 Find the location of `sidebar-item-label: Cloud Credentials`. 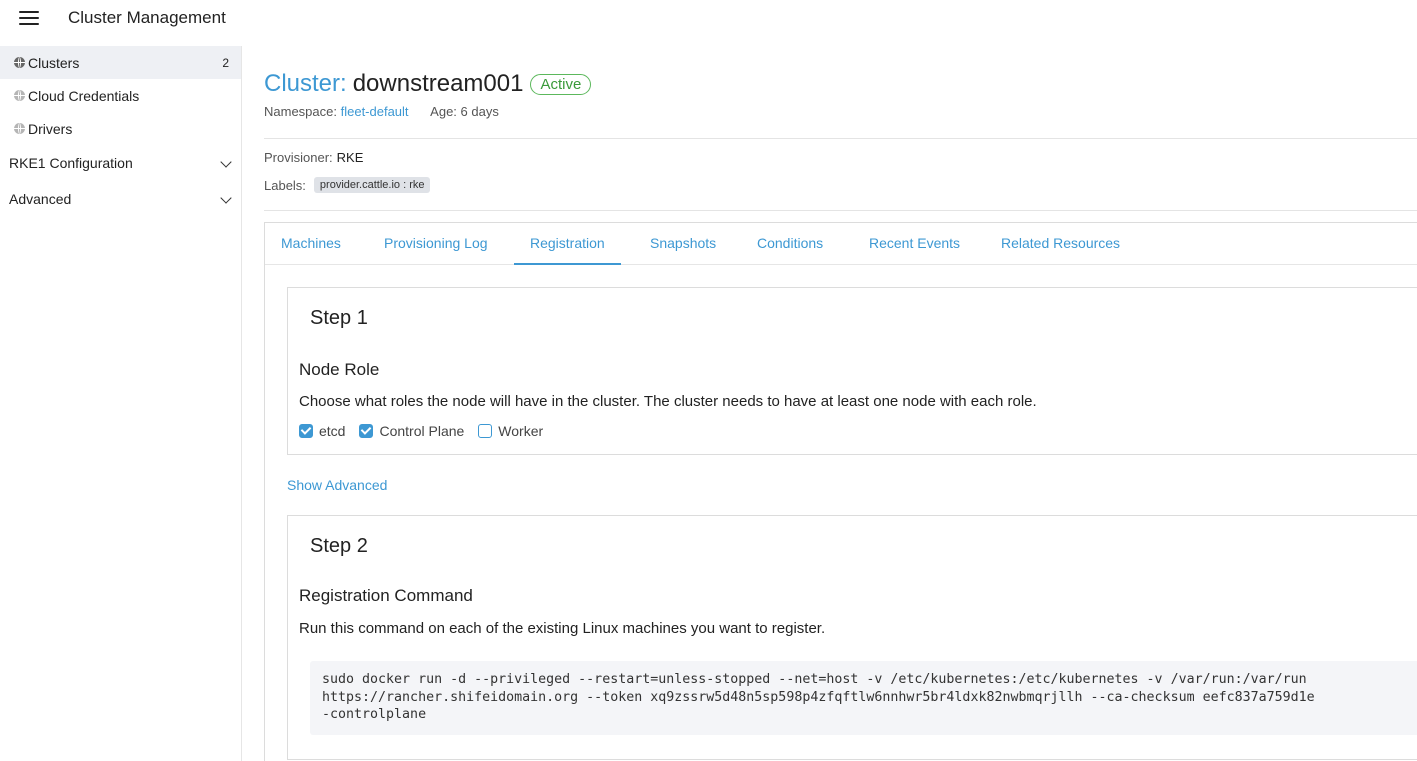

sidebar-item-label: Cloud Credentials is located at coordinates (84, 95).